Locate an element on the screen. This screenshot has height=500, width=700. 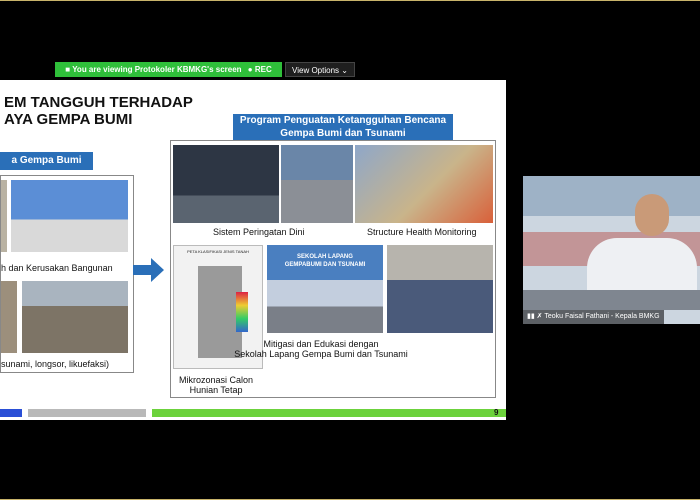
photo-school-poster: SEKOLAH LAPANG GEMPABUMI DAN TSUNAMI is located at coordinates (325, 289).